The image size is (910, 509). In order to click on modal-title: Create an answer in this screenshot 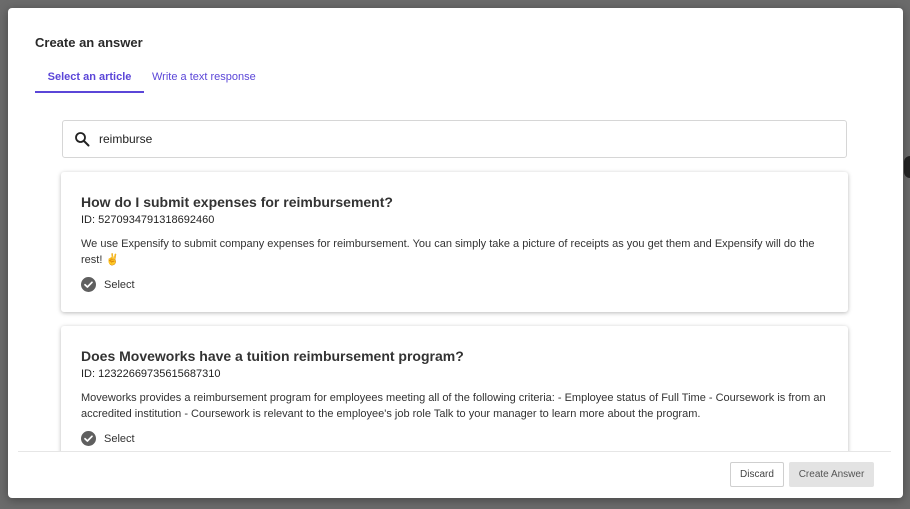, I will do `click(89, 42)`.